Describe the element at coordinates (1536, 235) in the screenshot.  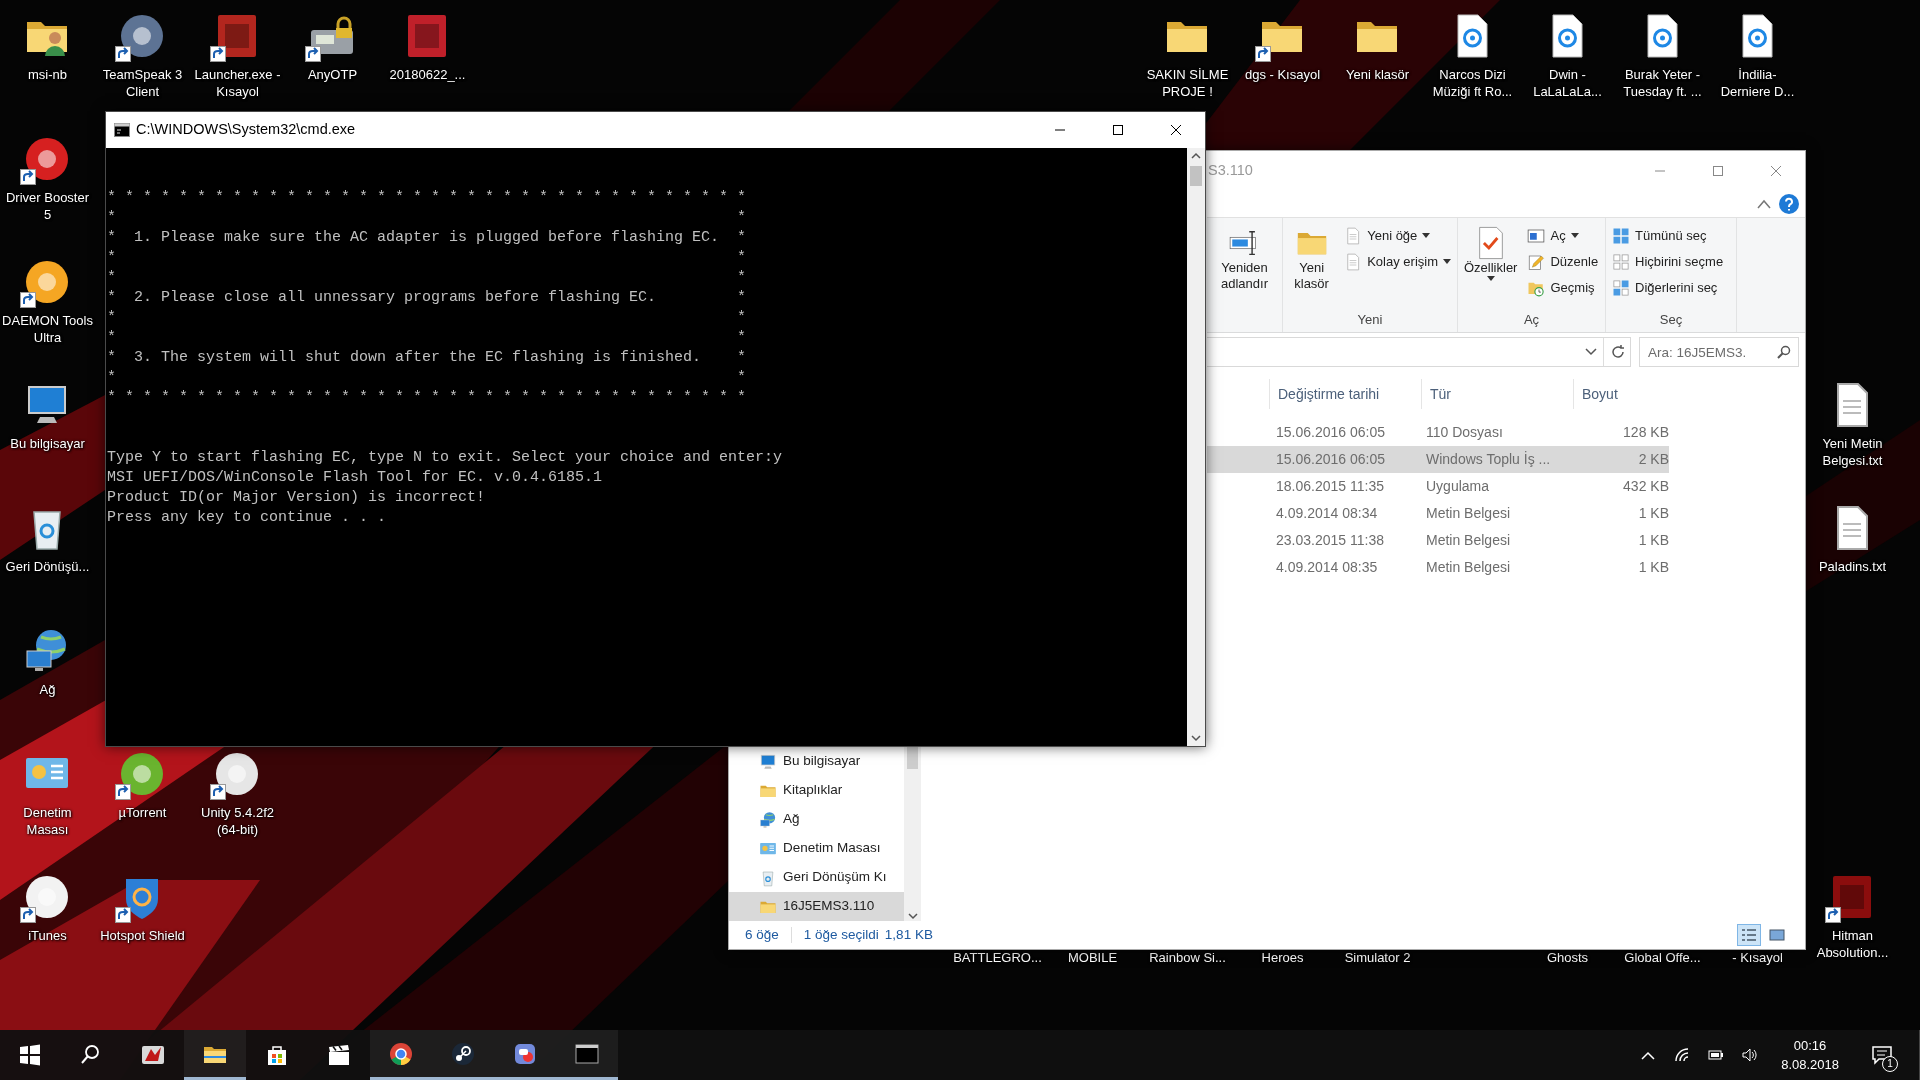
I see `window-icon` at that location.